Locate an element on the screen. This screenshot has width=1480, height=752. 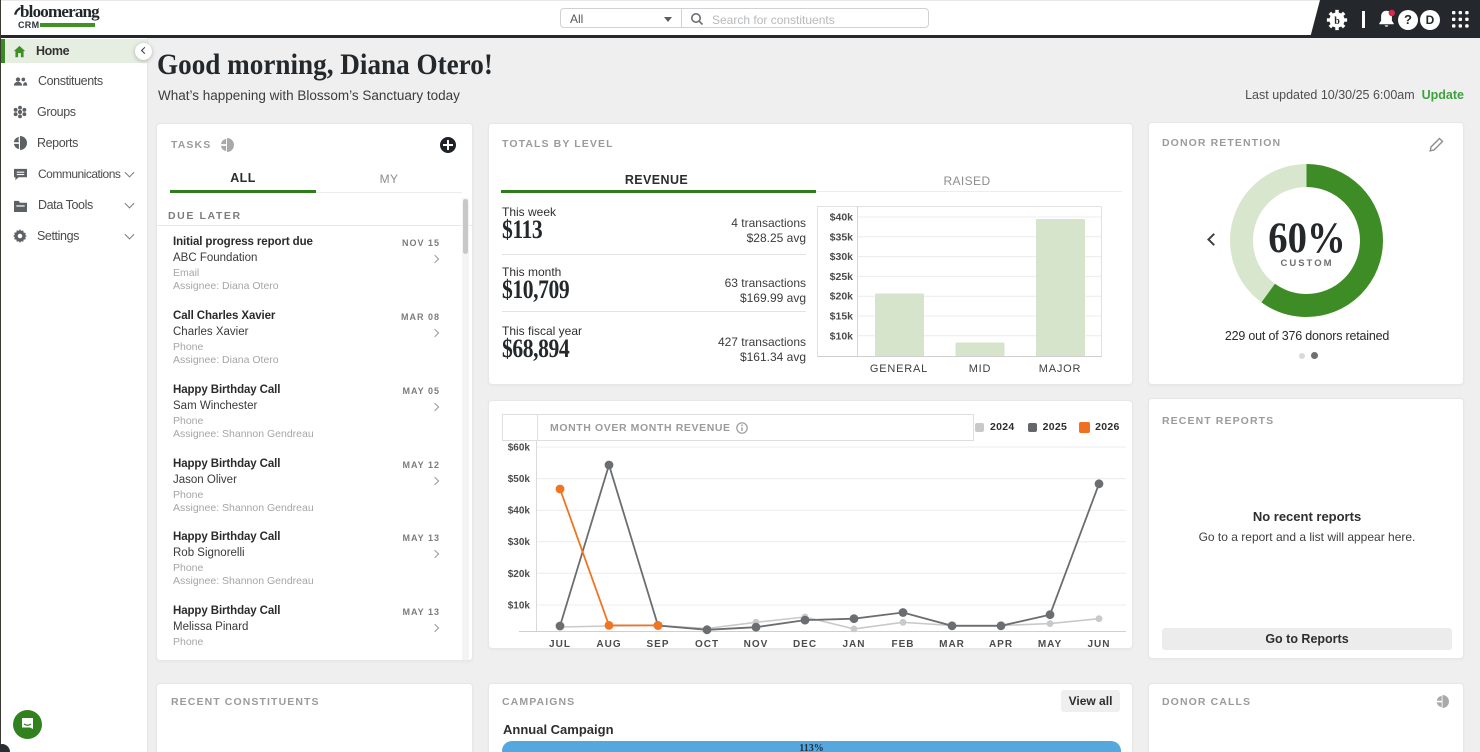
svg-text: $35k is located at coordinates (842, 237).